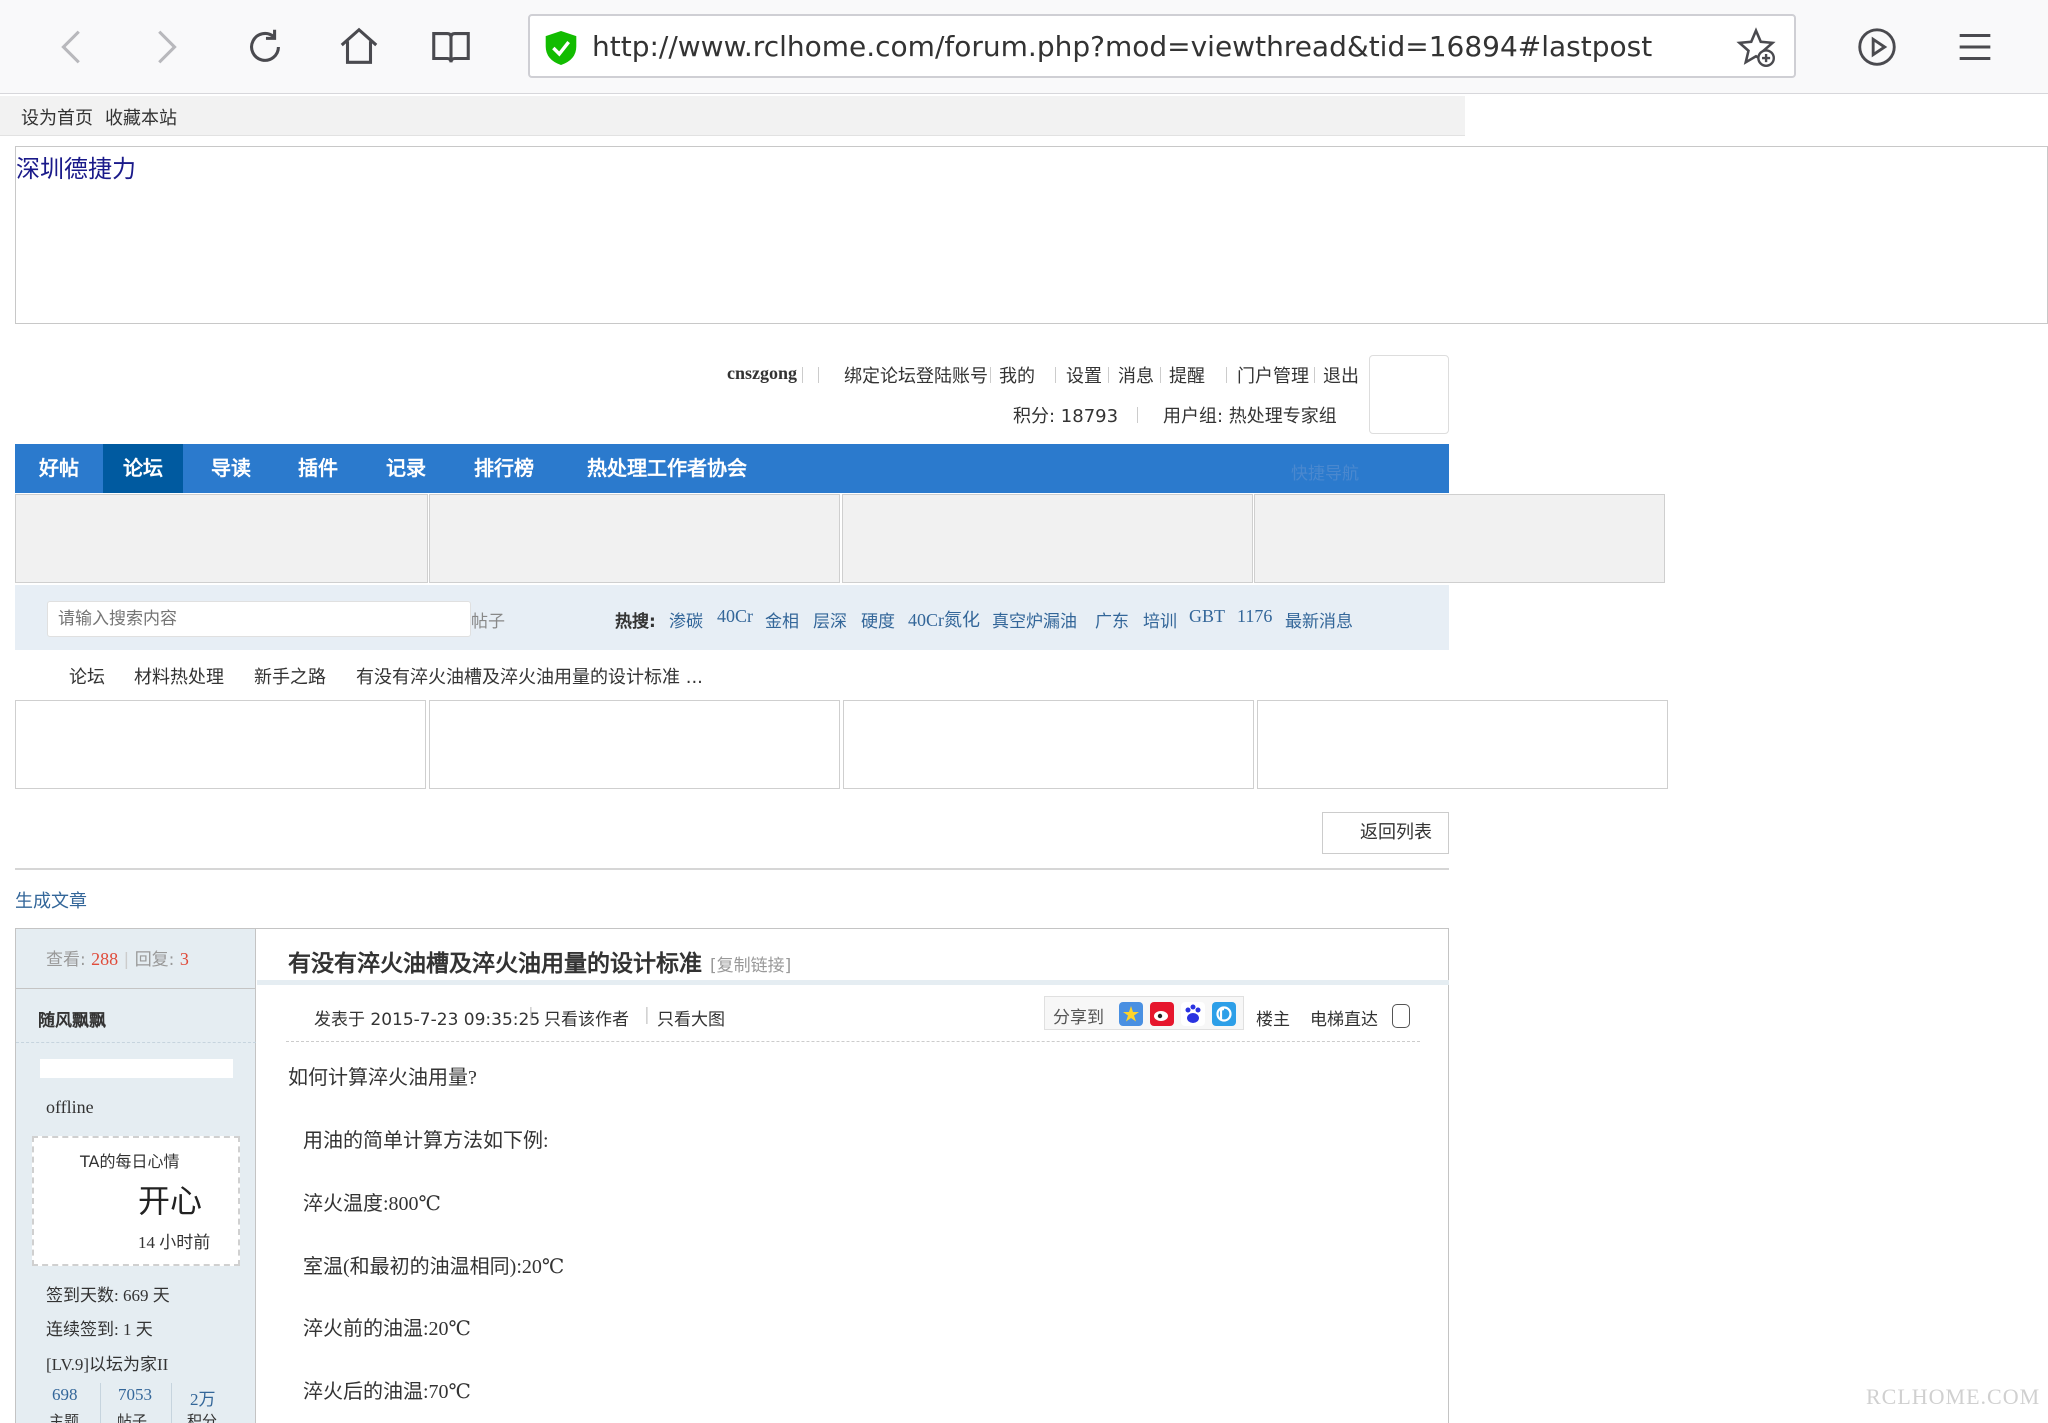  Describe the element at coordinates (265, 47) in the screenshot. I see `reload-icon` at that location.